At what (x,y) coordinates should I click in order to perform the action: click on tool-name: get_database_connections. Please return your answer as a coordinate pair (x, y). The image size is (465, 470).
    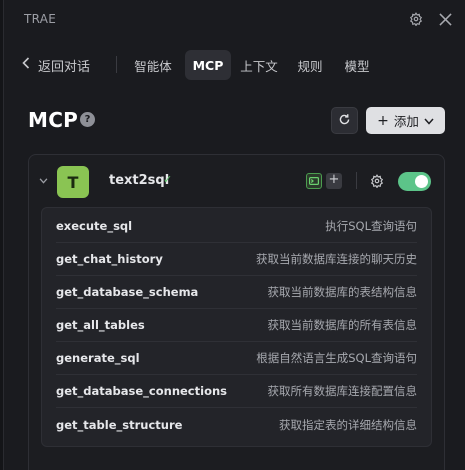
    Looking at the image, I should click on (141, 391).